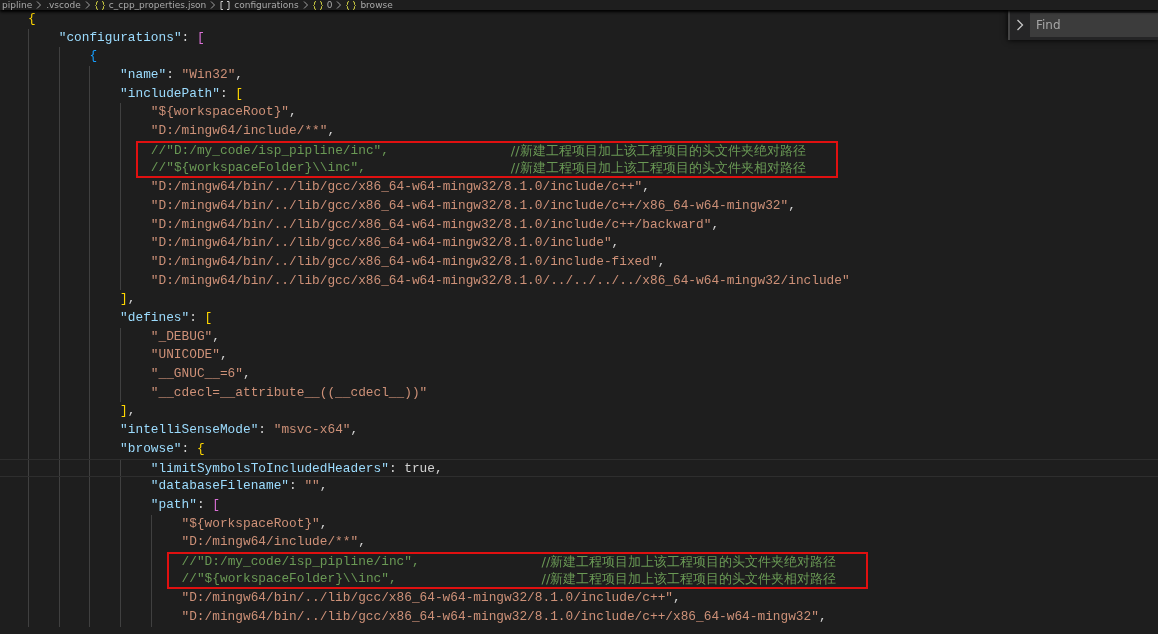 The width and height of the screenshot is (1158, 634). Describe the element at coordinates (181, 93) in the screenshot. I see `code-line: "includePath": [` at that location.